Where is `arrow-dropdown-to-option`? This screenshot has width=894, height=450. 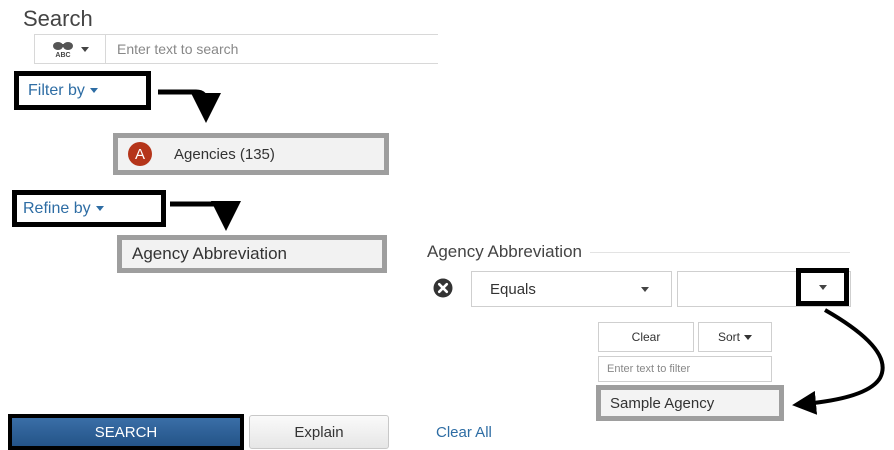 arrow-dropdown-to-option is located at coordinates (838, 361).